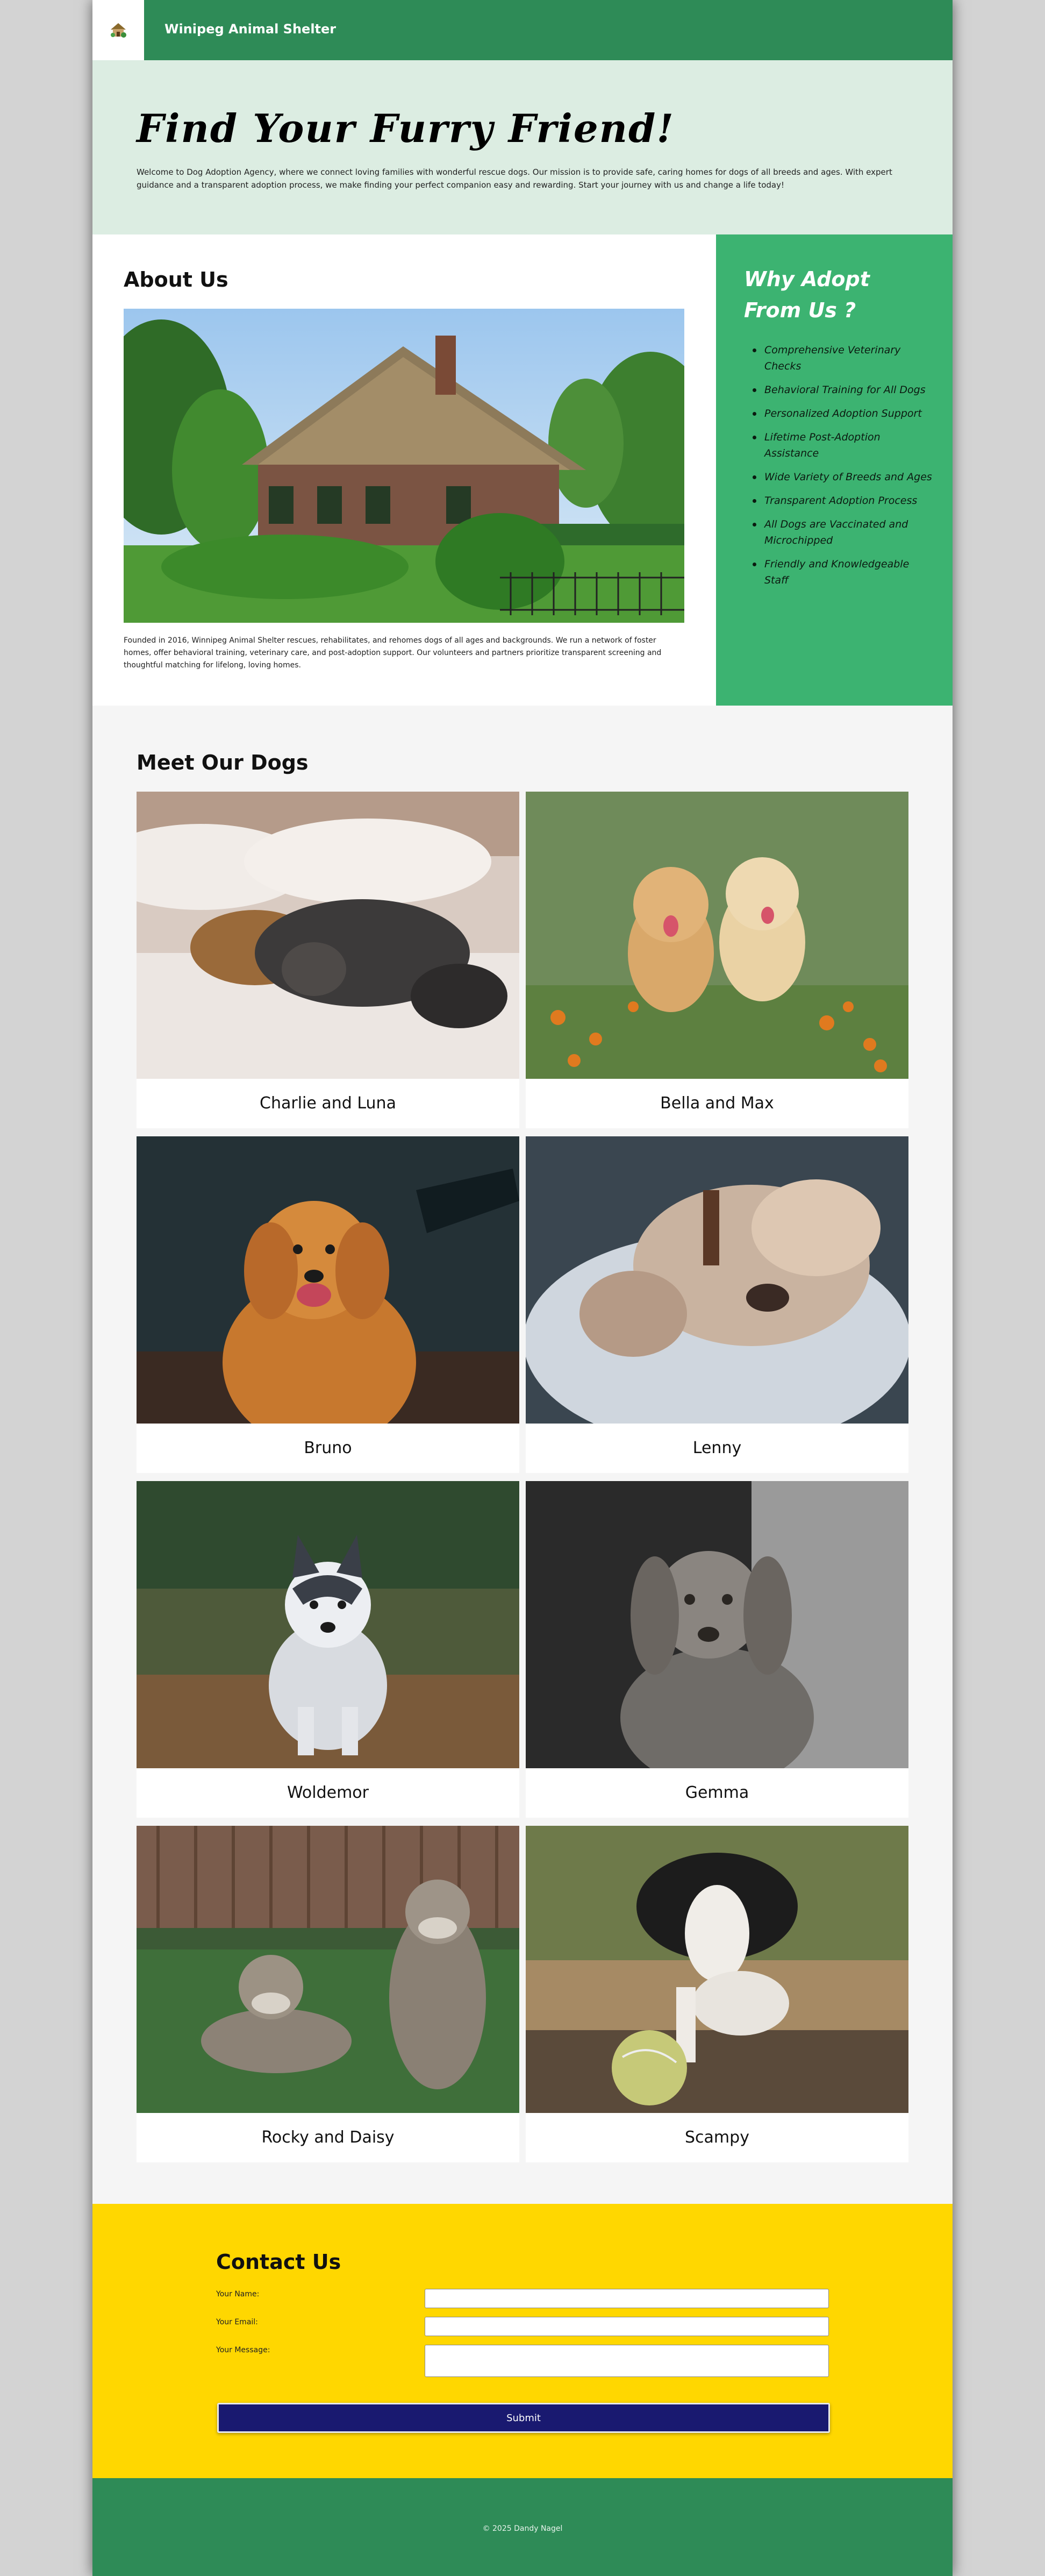 The height and width of the screenshot is (2576, 1045). I want to click on dog-name: Gemma, so click(717, 1793).